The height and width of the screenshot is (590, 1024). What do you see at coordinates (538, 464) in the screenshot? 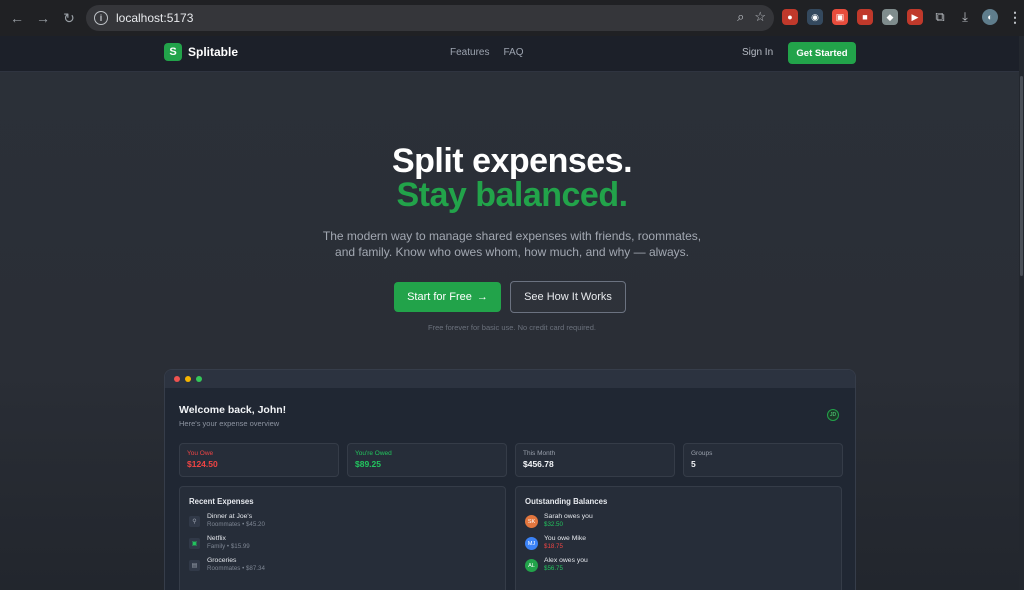
I see `stat-value: $456.78` at bounding box center [538, 464].